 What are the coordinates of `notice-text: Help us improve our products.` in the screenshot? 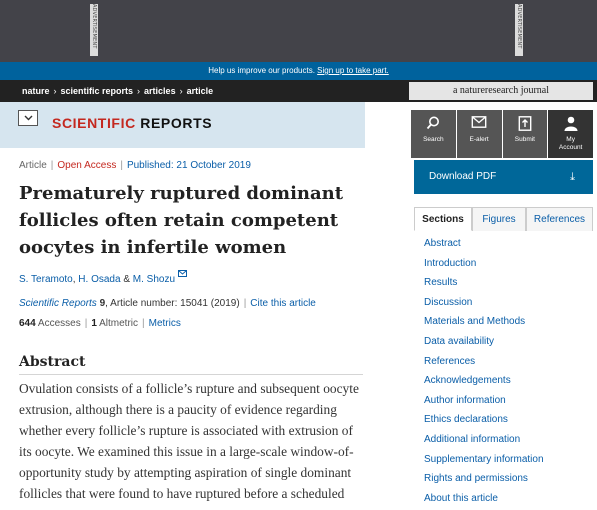 It's located at (261, 70).